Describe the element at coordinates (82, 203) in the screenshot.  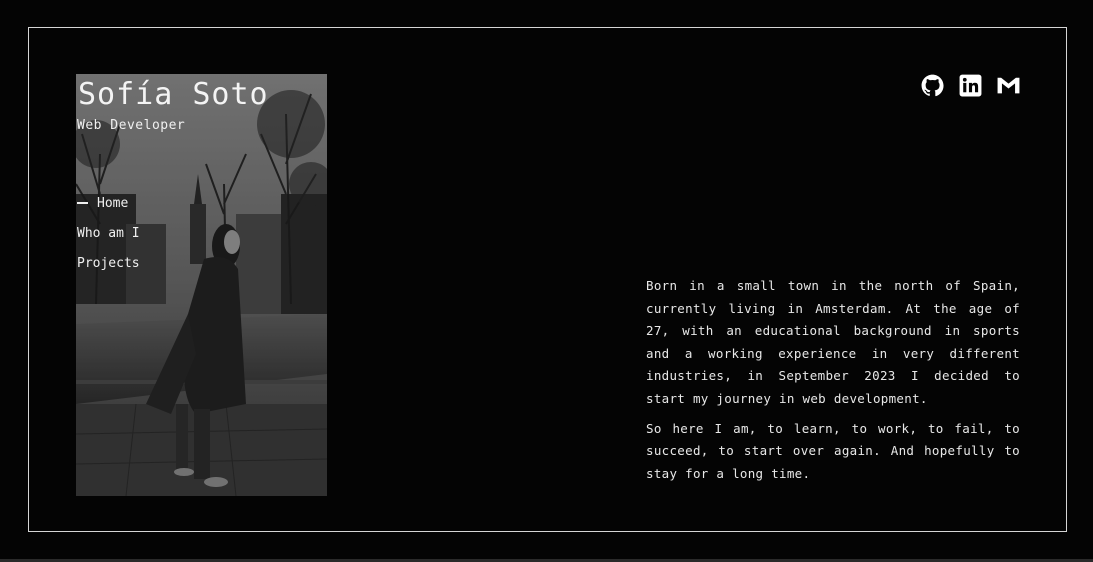
I see `active-indicator` at that location.